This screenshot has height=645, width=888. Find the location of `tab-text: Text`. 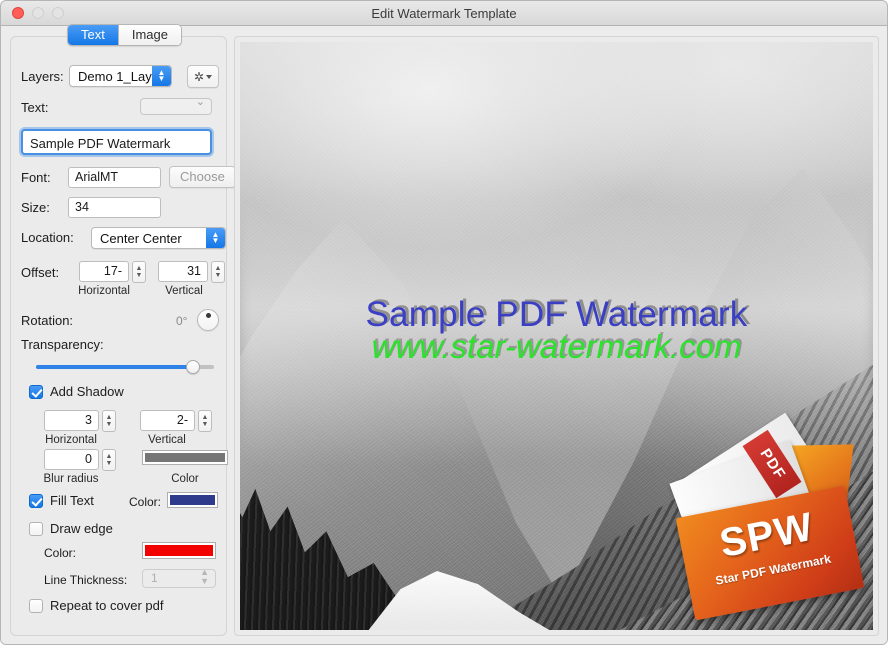

tab-text: Text is located at coordinates (93, 35).